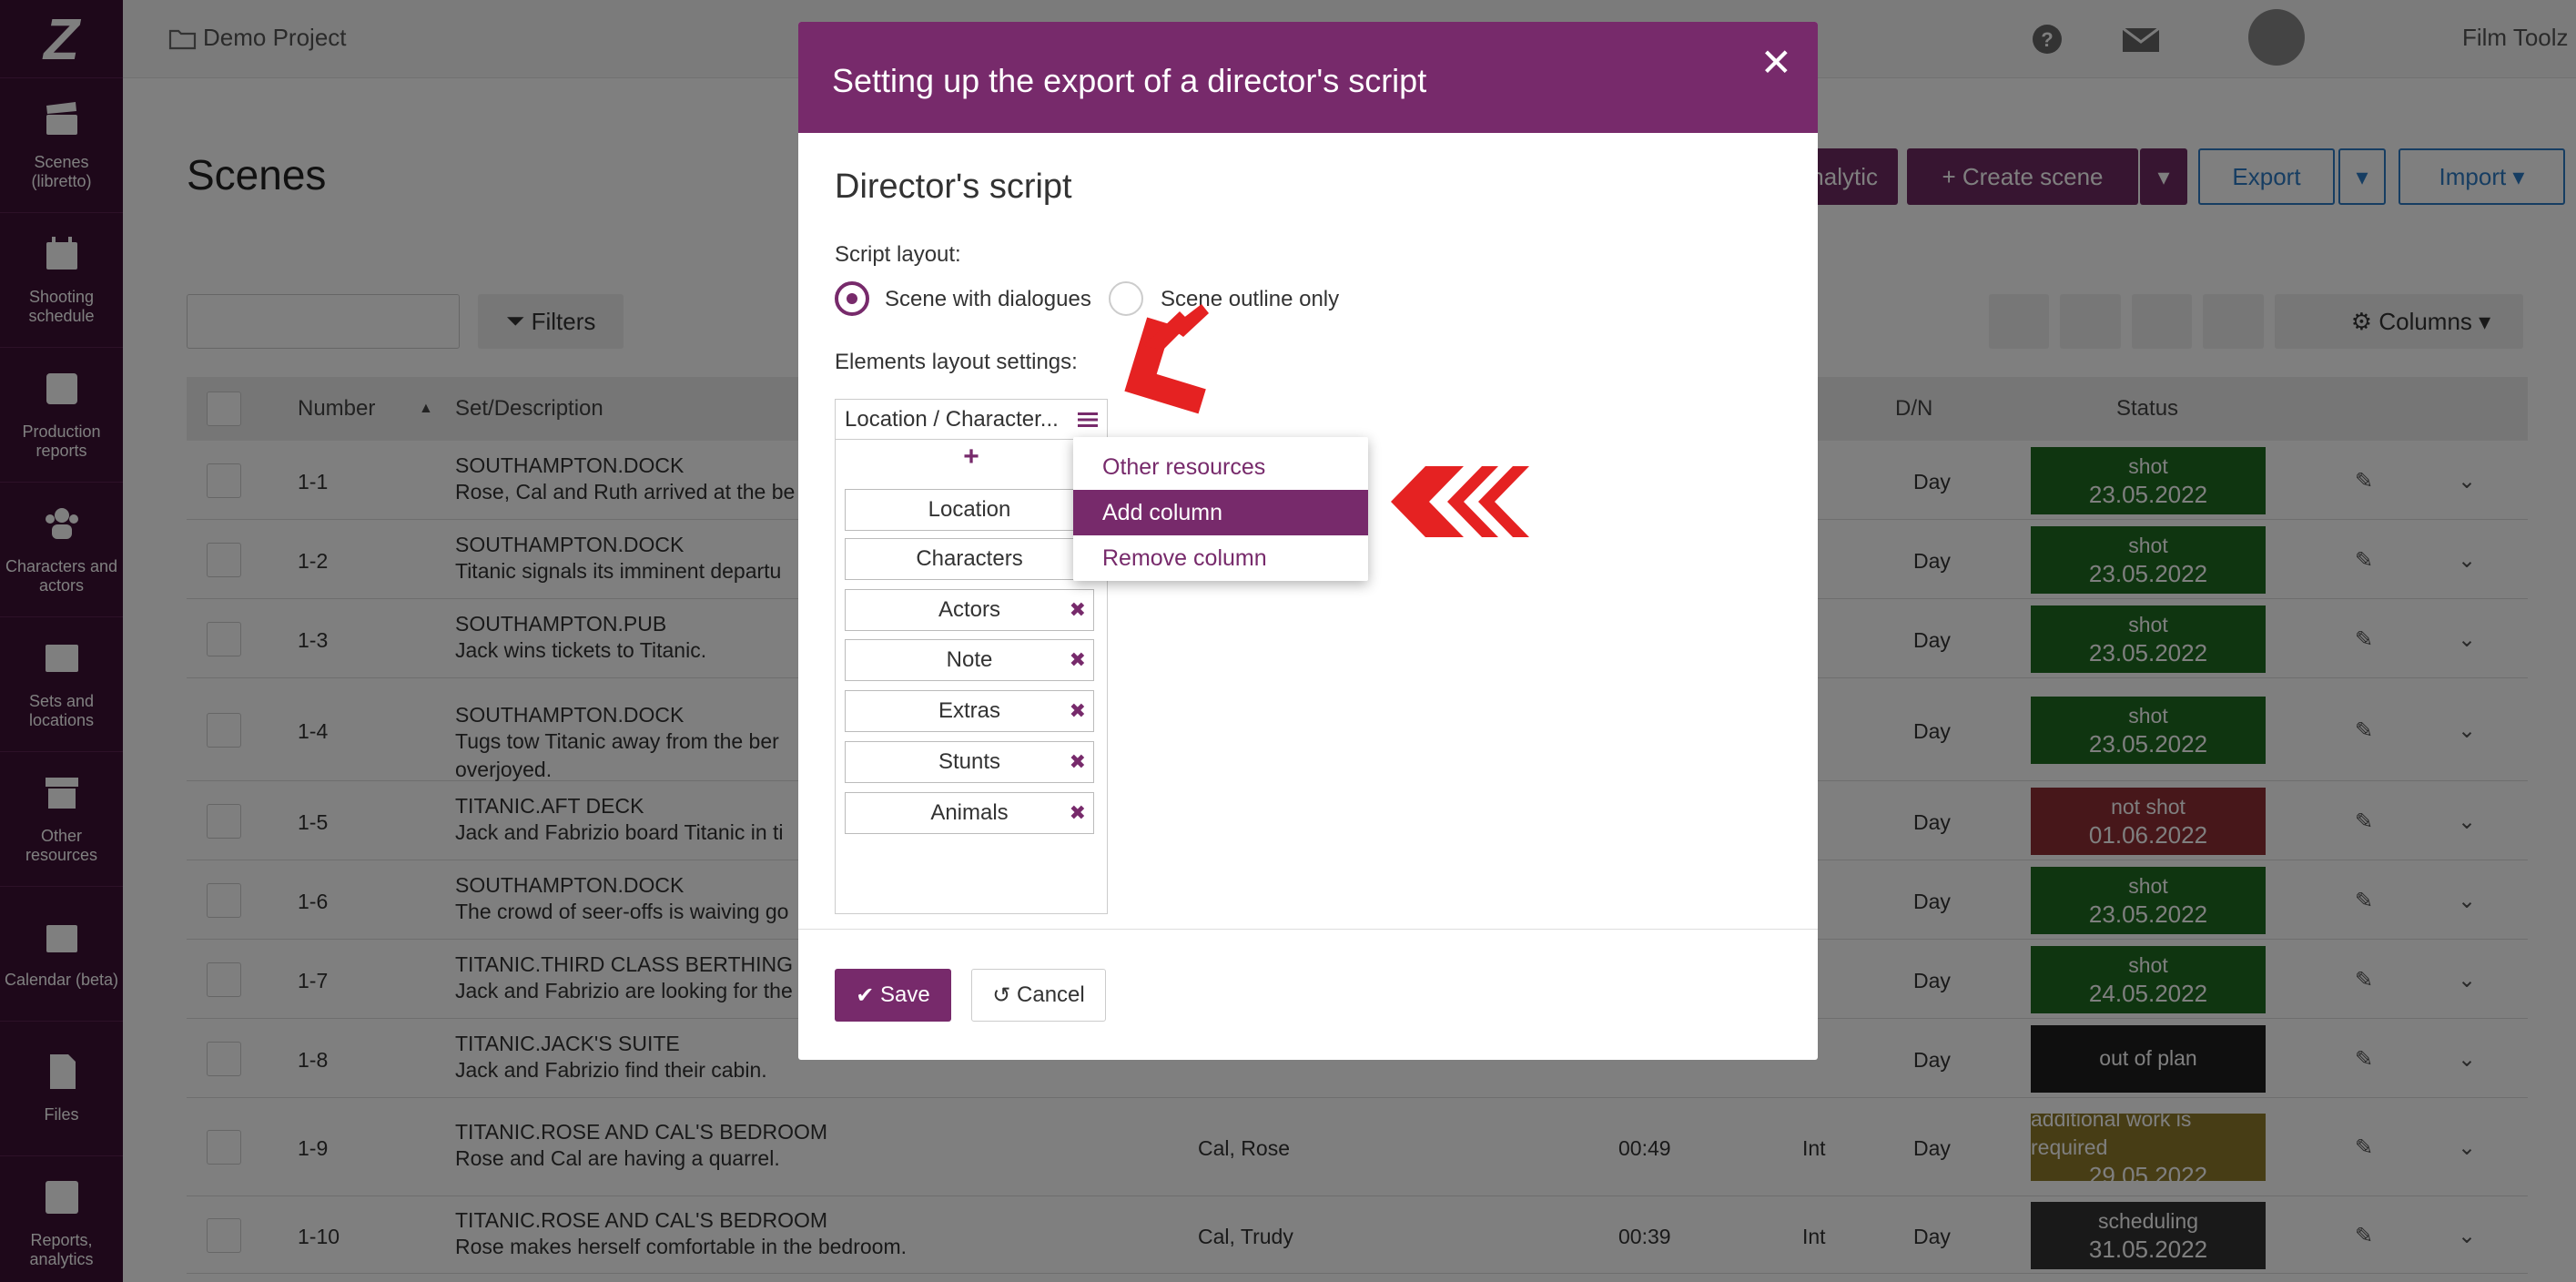  Describe the element at coordinates (852, 298) in the screenshot. I see `radio-scene-with-dialogues` at that location.